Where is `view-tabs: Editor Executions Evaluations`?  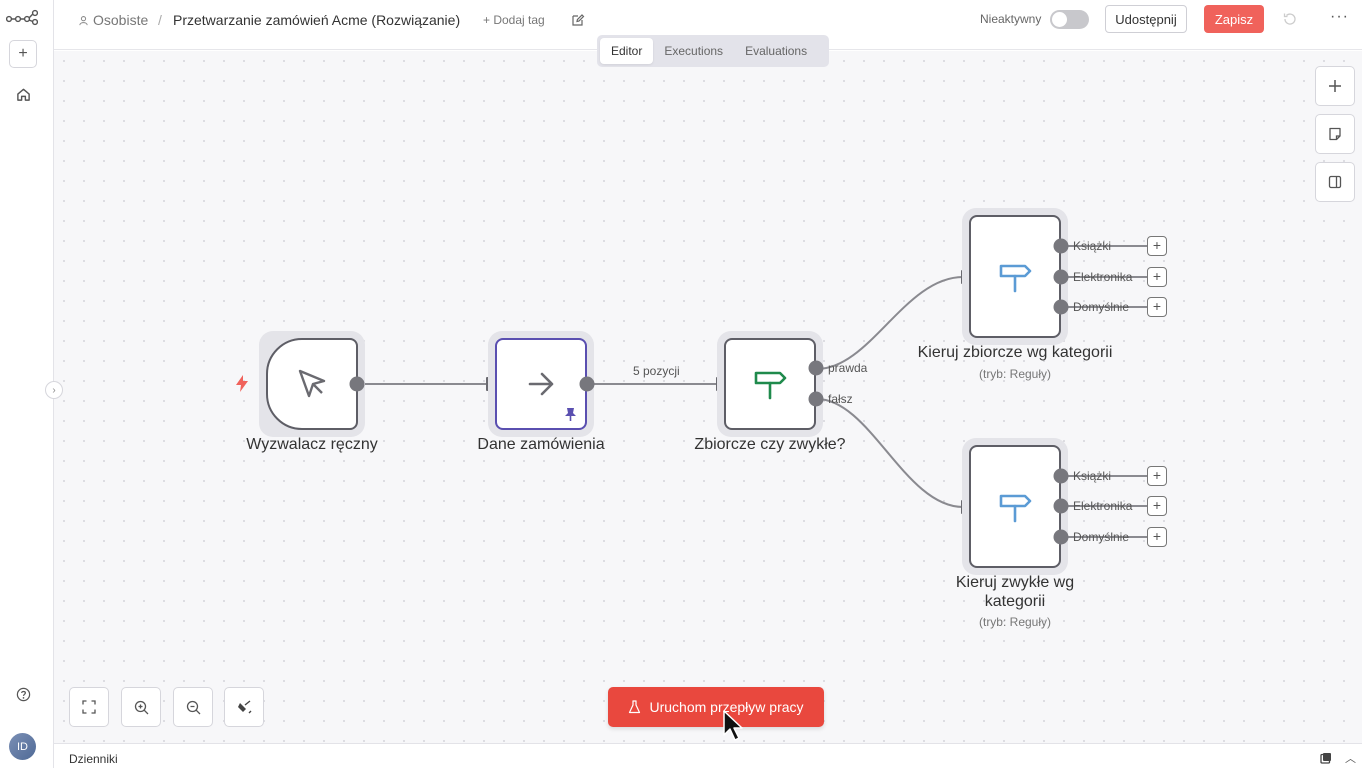 view-tabs: Editor Executions Evaluations is located at coordinates (713, 51).